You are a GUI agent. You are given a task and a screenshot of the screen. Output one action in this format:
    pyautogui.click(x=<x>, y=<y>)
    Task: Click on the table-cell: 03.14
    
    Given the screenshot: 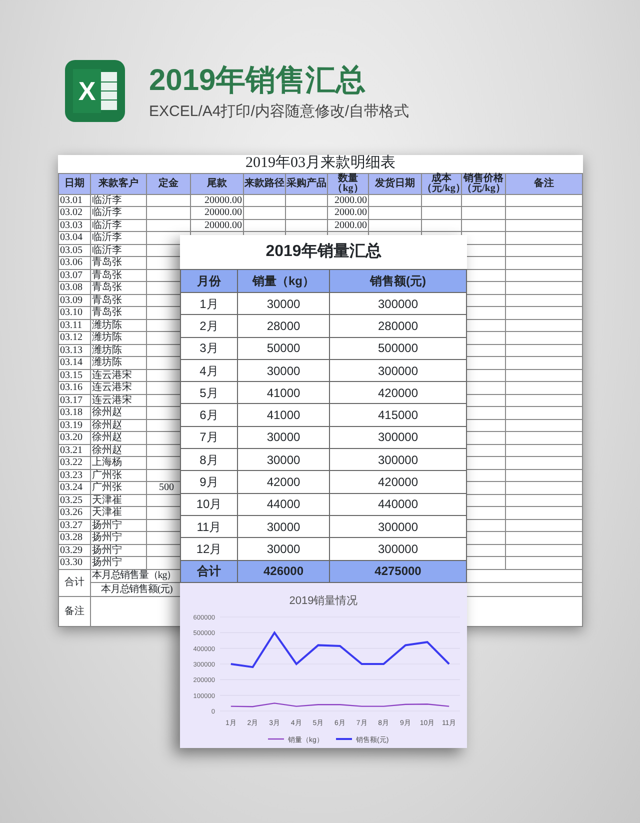 What is the action you would take?
    pyautogui.click(x=74, y=362)
    